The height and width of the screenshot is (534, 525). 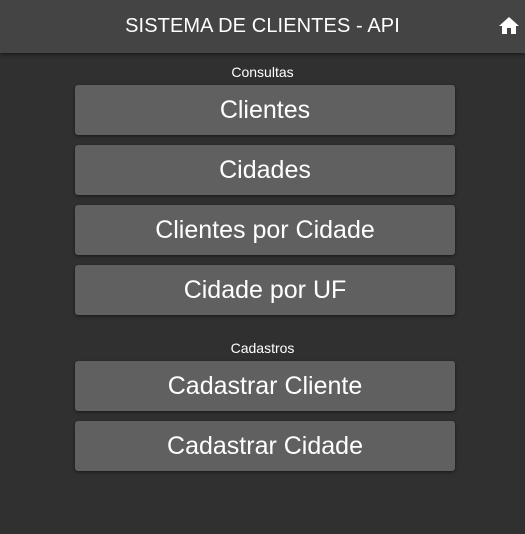 I want to click on app-title: SISTEMA DE CLIENTES - API, so click(x=262, y=26).